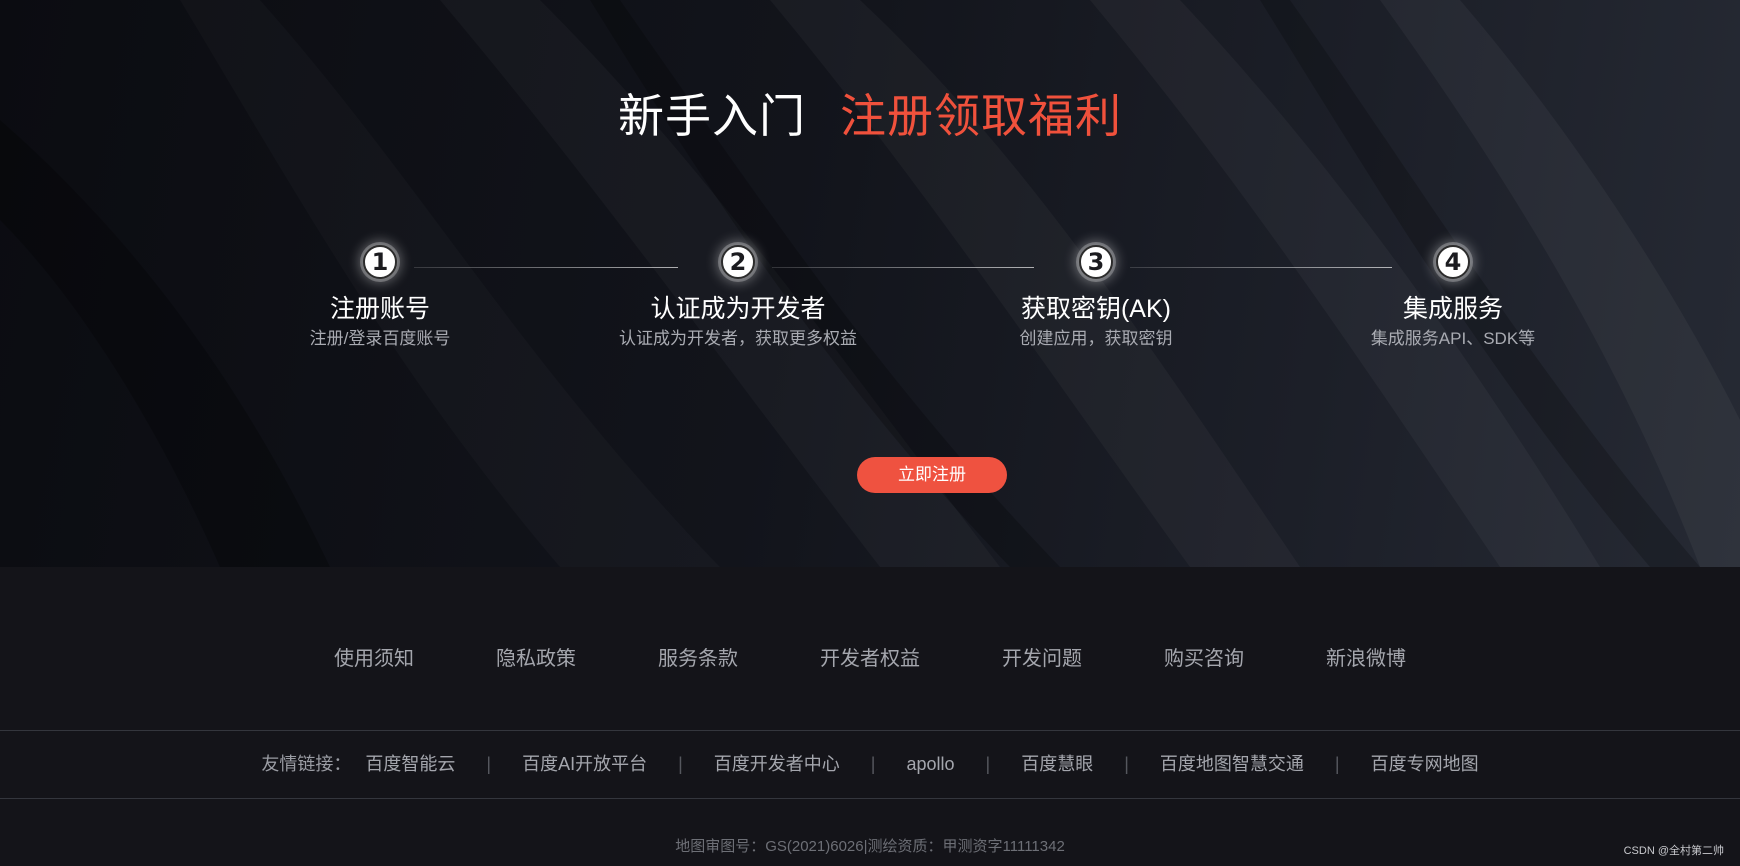 The width and height of the screenshot is (1740, 866). What do you see at coordinates (738, 338) in the screenshot?
I see `step-description: 认证成为开发者，获取更多权益` at bounding box center [738, 338].